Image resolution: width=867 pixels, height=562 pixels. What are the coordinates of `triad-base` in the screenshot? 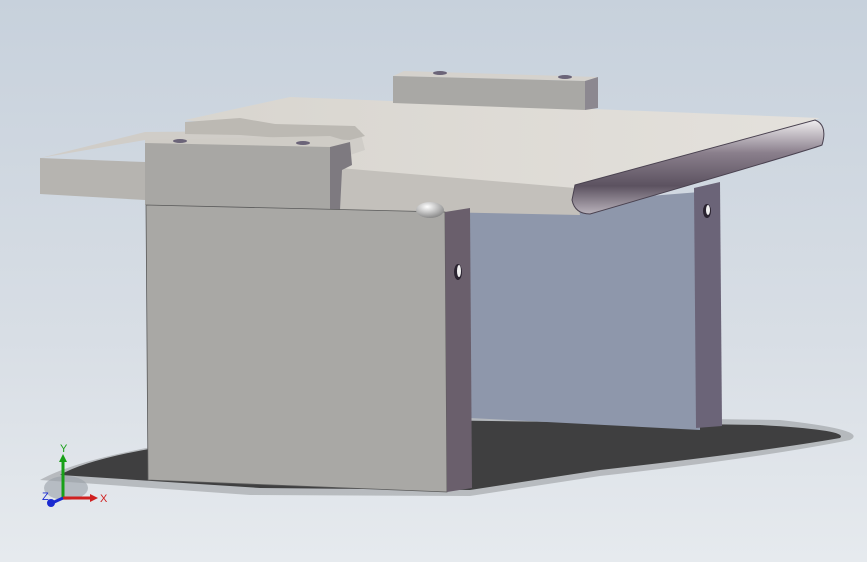 It's located at (66, 488).